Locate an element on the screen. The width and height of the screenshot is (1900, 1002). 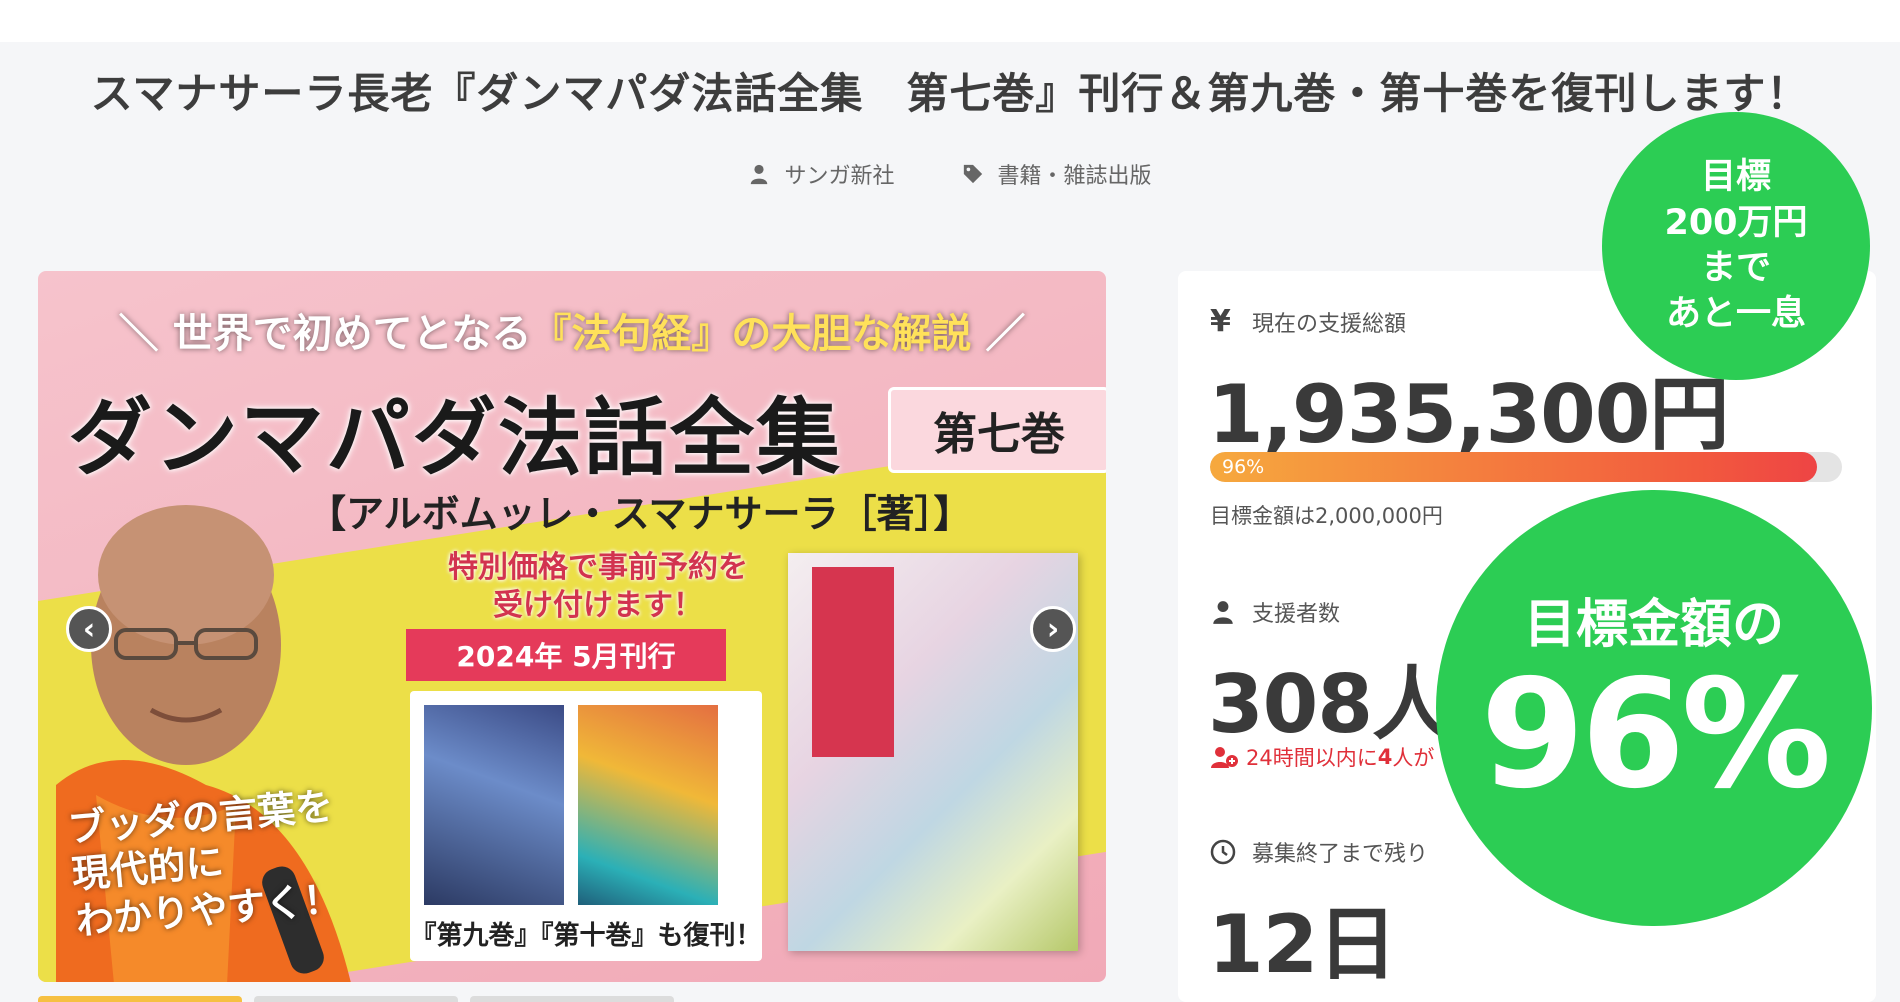
remaining-label: 募集終了まで残り is located at coordinates (1319, 852).